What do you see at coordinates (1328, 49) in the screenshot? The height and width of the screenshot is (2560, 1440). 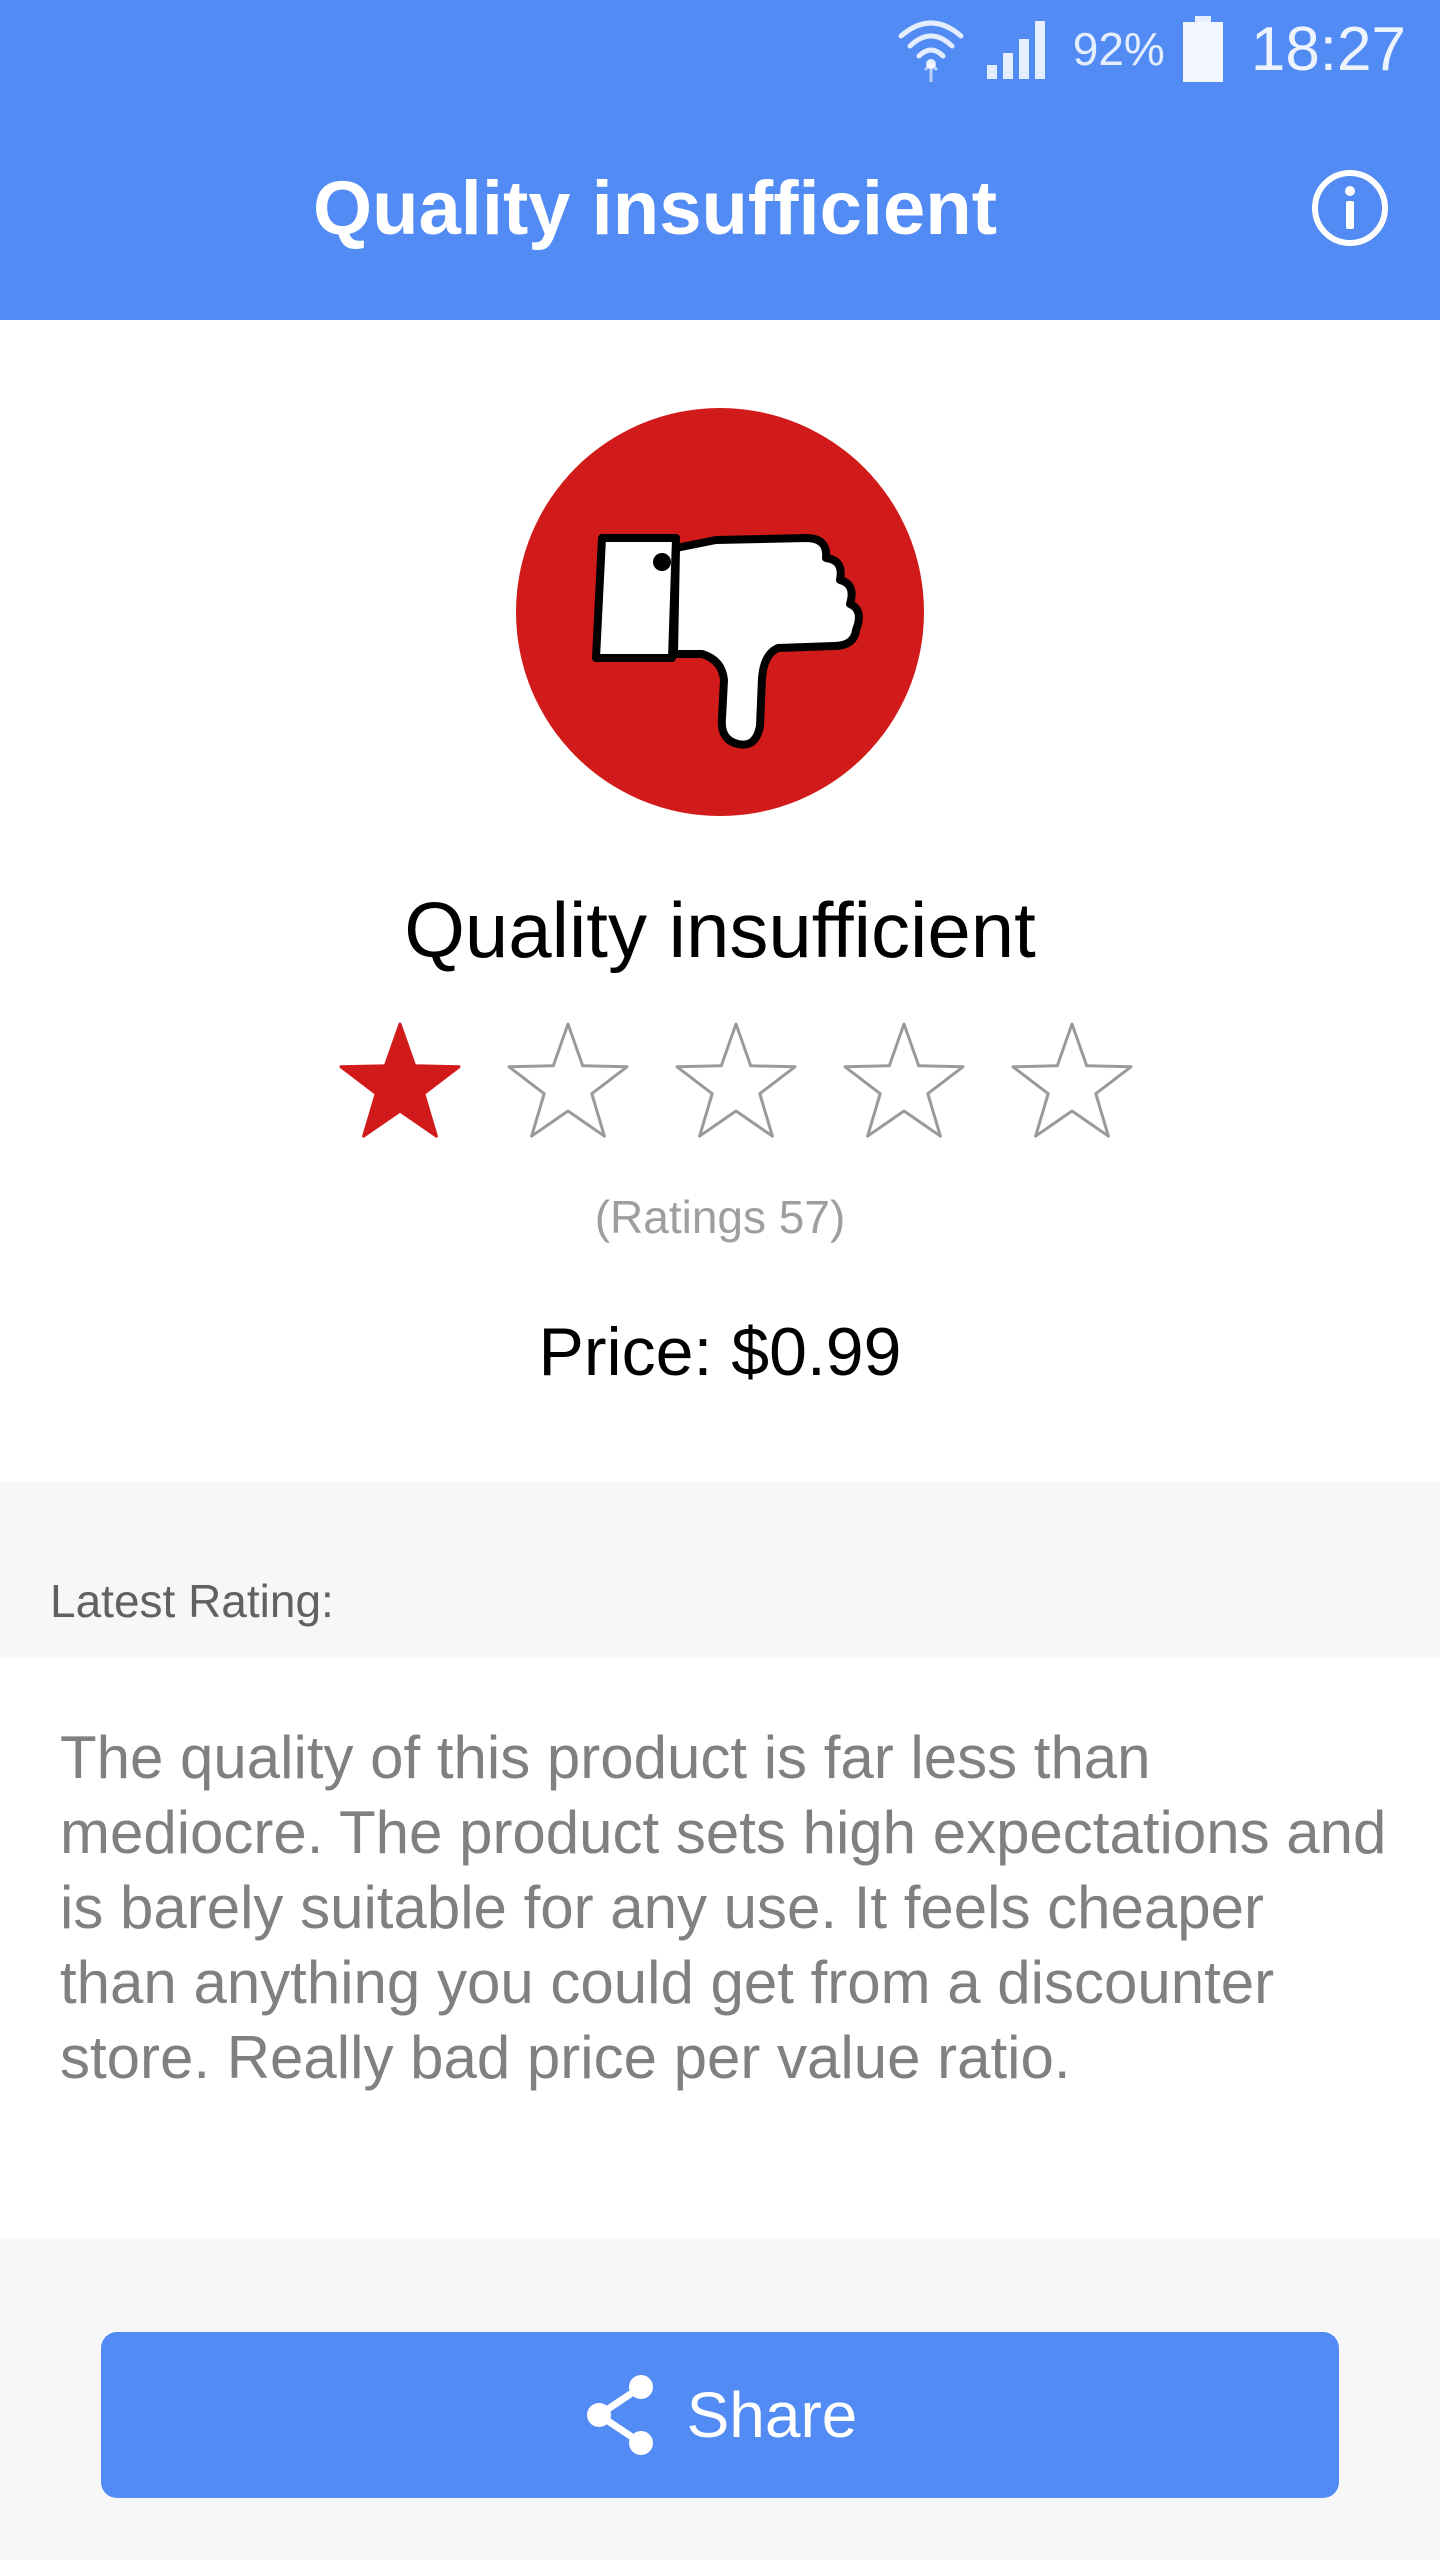 I see `clock: 18:27` at bounding box center [1328, 49].